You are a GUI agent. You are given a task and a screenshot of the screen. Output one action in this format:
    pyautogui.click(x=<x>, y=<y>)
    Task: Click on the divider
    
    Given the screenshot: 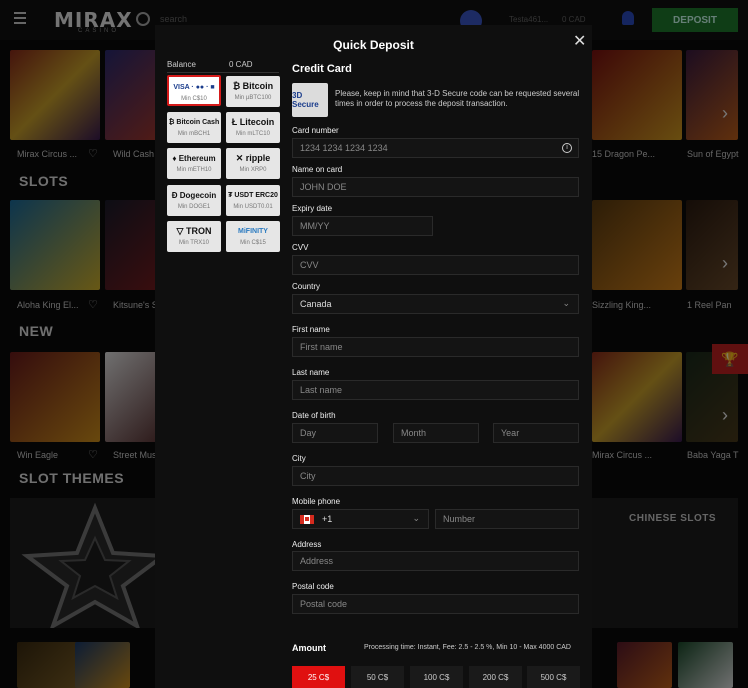 What is the action you would take?
    pyautogui.click(x=223, y=72)
    